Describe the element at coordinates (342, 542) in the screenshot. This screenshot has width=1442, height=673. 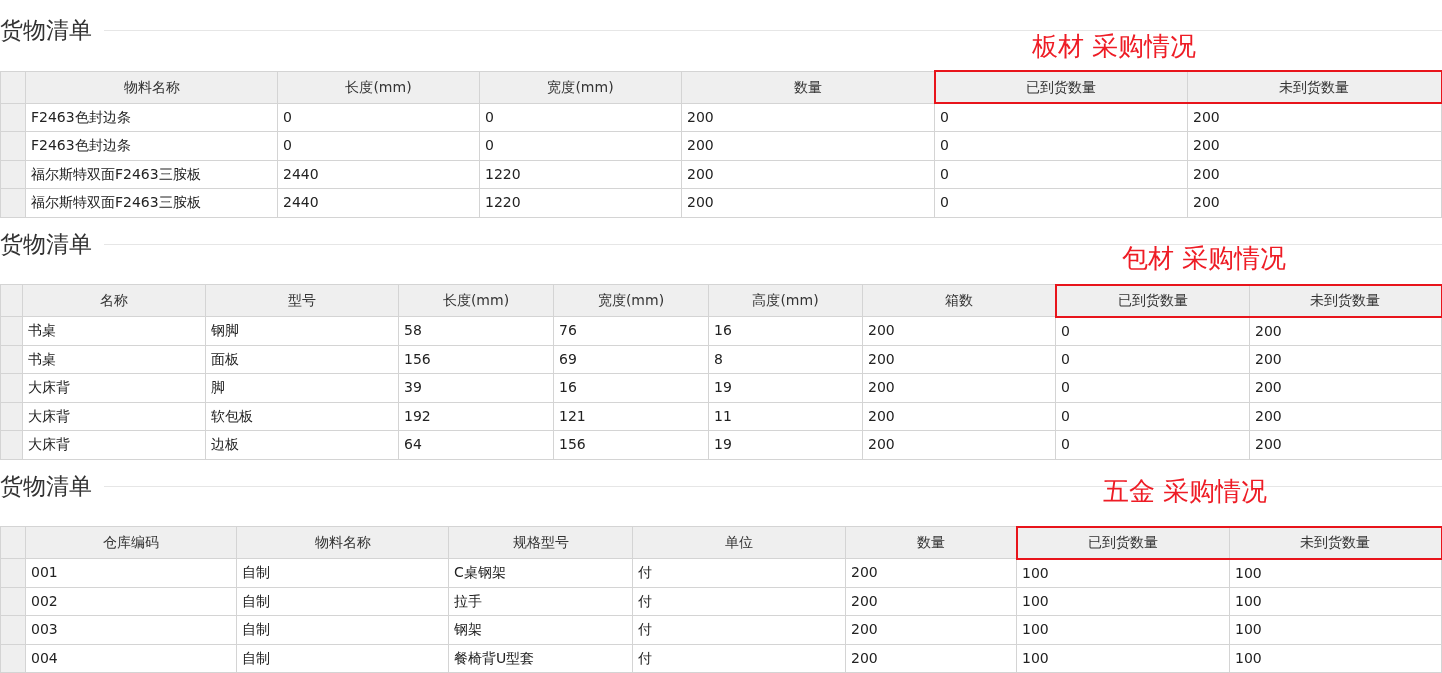
I see `column-header: 物料名称` at that location.